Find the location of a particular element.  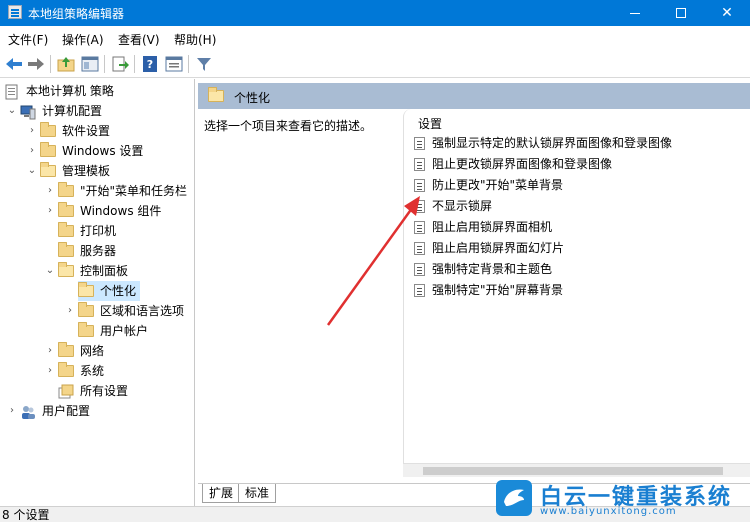

tree-label: 软件设置 is located at coordinates (86, 131).